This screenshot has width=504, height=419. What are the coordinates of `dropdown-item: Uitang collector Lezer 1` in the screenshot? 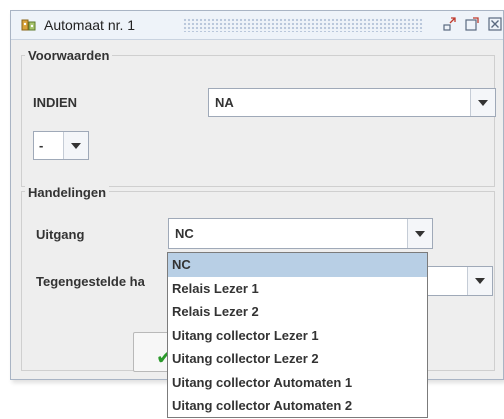 It's located at (297, 336).